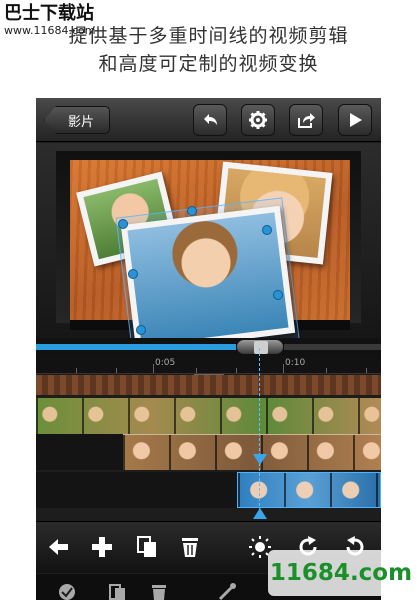 The image size is (417, 600). I want to click on delete-button, so click(190, 547).